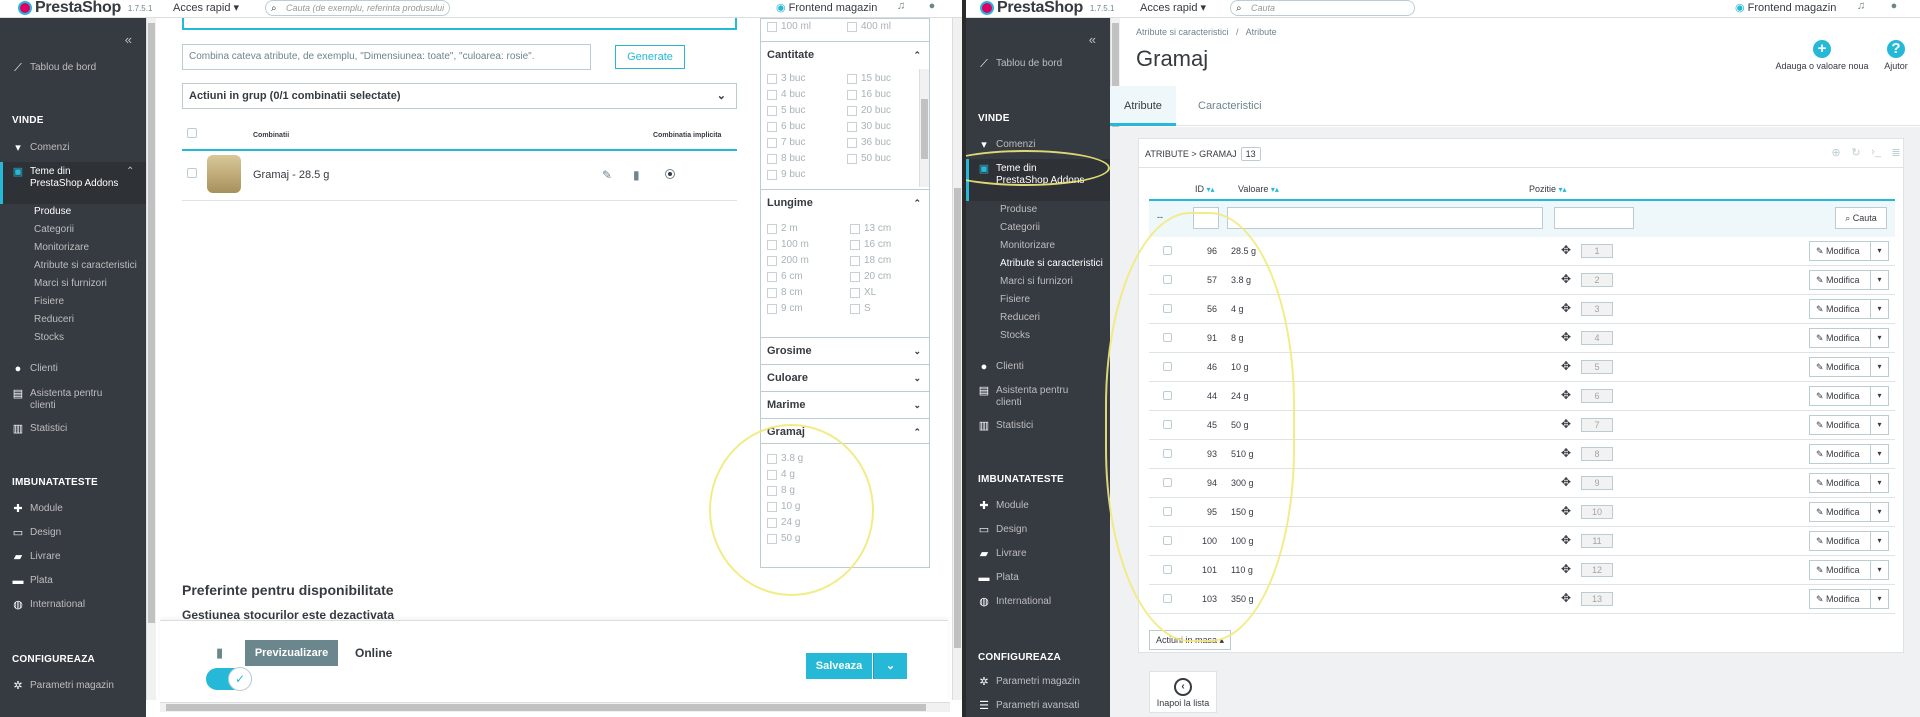  I want to click on table-row: 100 100 g ✥ 11 ✎ Modifica ▾, so click(1522, 541).